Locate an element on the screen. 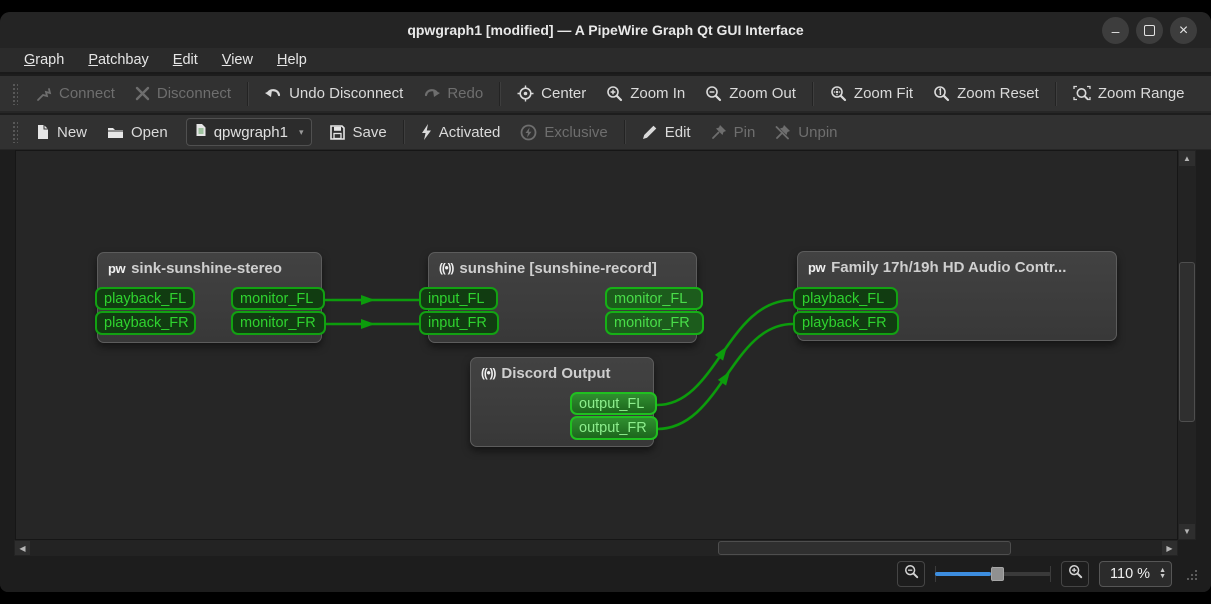 The image size is (1211, 604). connection-layer is located at coordinates (559, 363).